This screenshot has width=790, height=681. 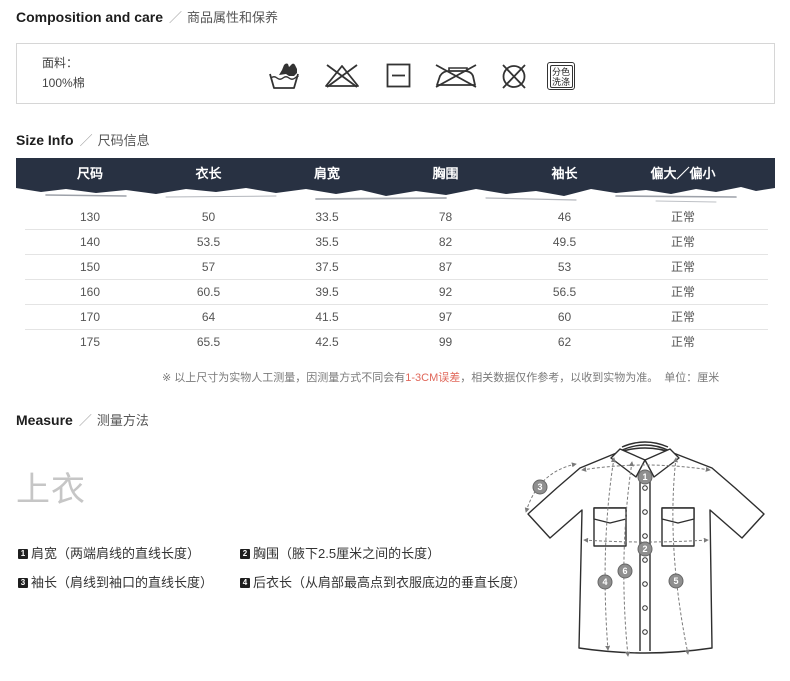 I want to click on shoulder-cell: 42.5, so click(x=327, y=342).